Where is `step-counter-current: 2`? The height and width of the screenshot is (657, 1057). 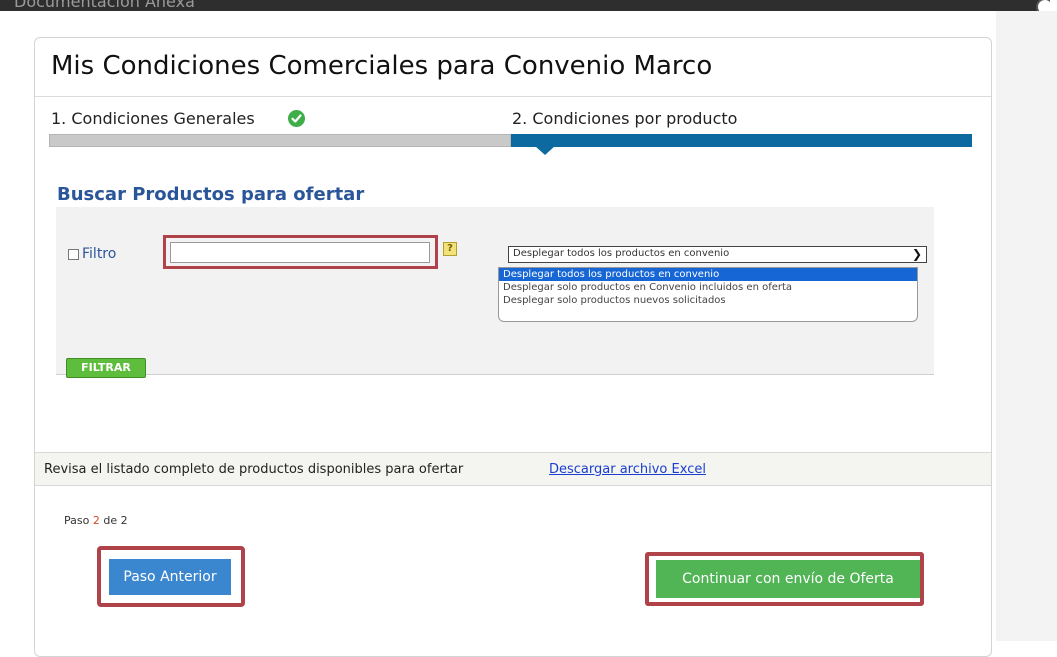
step-counter-current: 2 is located at coordinates (96, 520).